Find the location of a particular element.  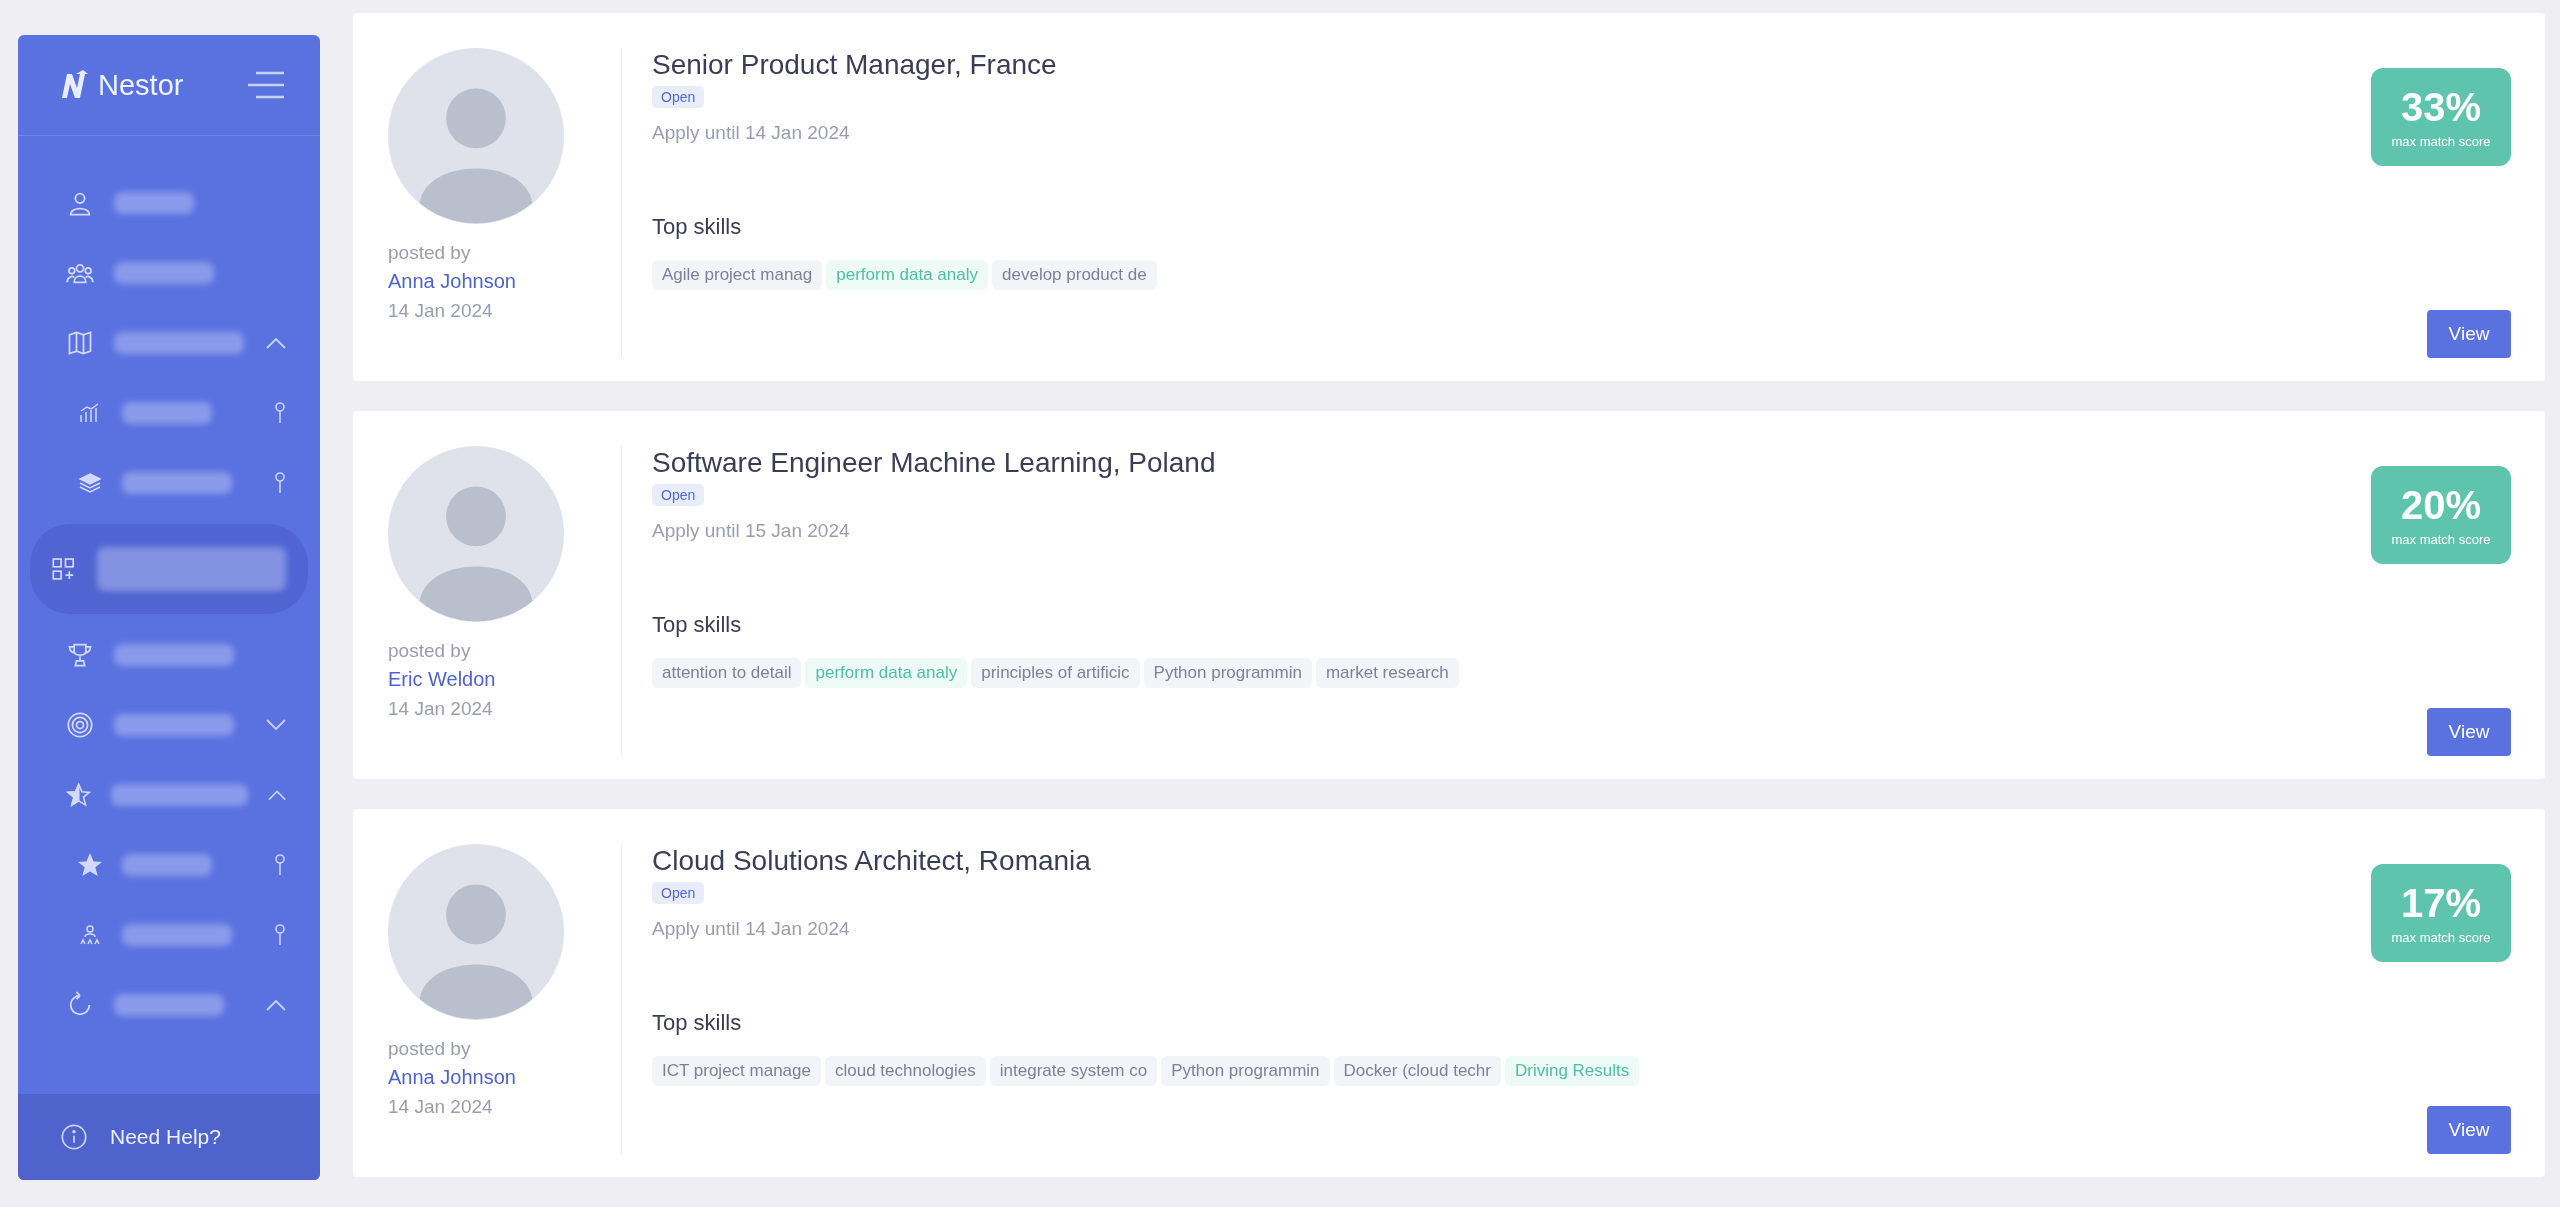

help-bar: Need Help? is located at coordinates (169, 1137).